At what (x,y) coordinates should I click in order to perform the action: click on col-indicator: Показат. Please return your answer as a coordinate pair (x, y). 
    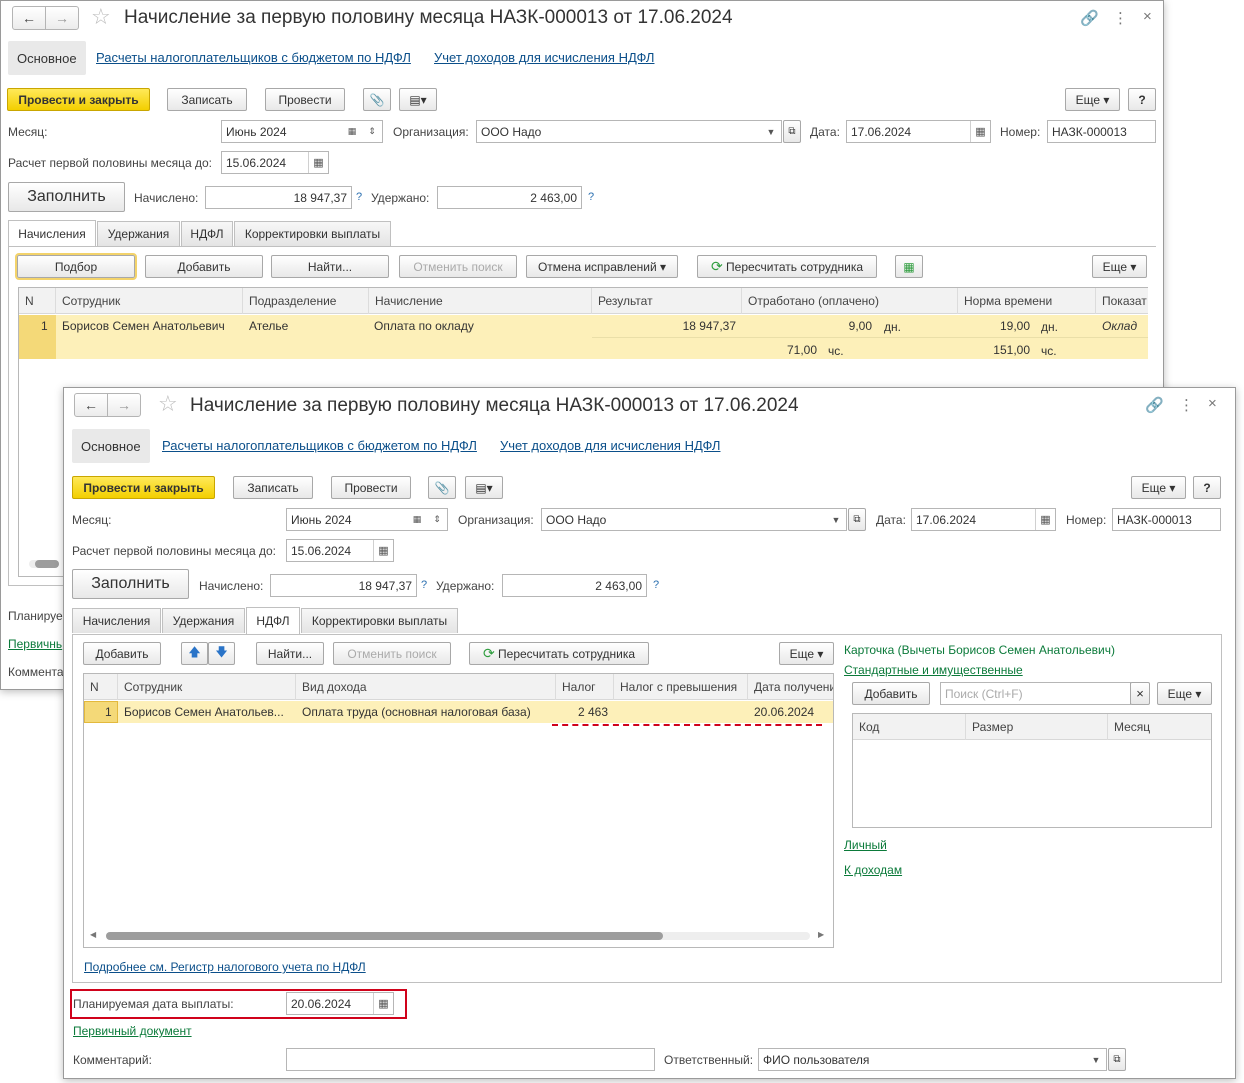
    Looking at the image, I should click on (1122, 301).